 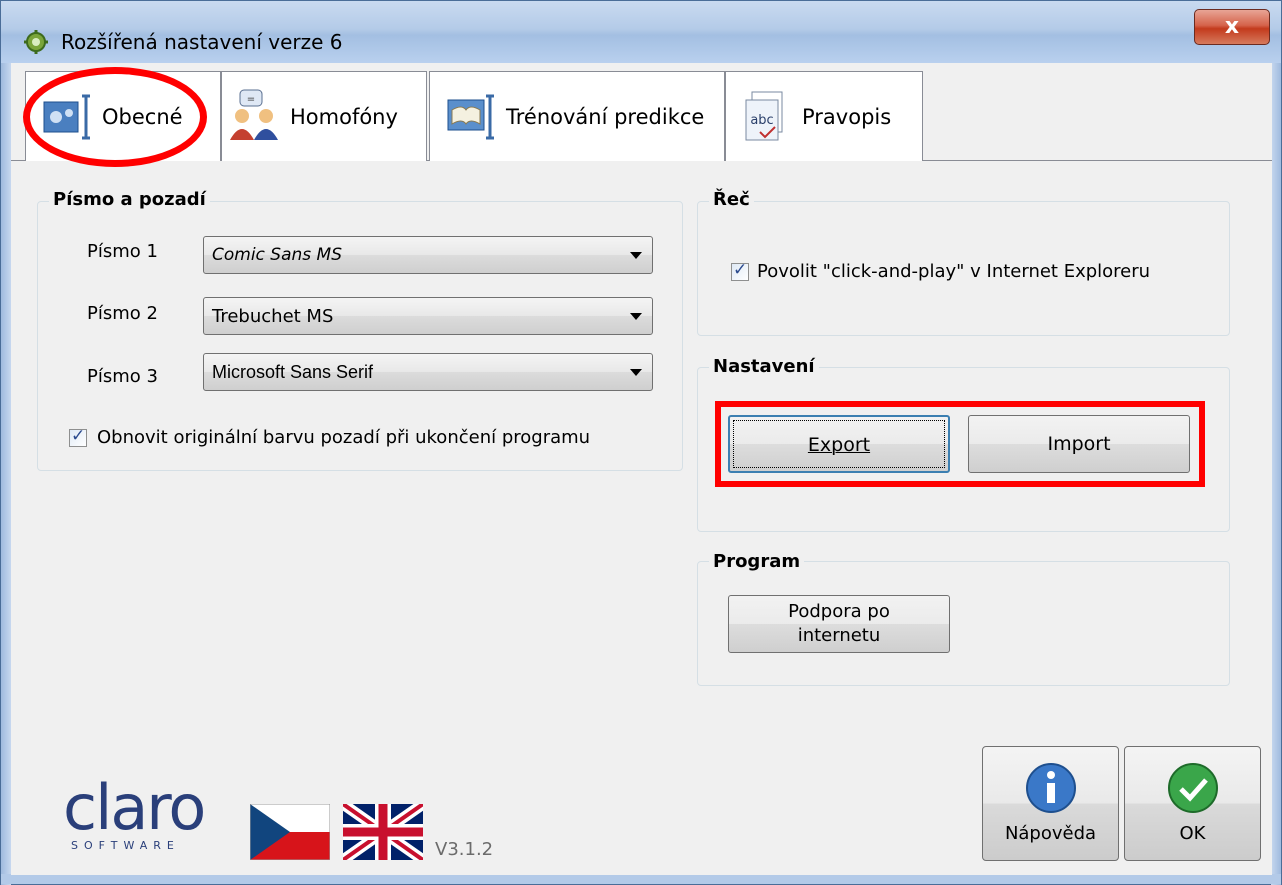 I want to click on help-button-label: Nápověda, so click(x=1050, y=833).